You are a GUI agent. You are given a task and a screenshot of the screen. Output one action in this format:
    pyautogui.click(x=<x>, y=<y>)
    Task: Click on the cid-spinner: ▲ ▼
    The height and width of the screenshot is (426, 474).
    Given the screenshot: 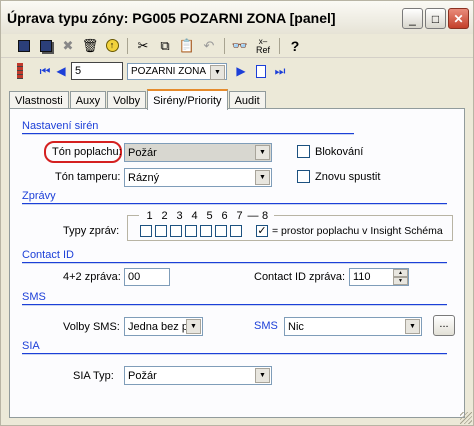 What is the action you would take?
    pyautogui.click(x=400, y=277)
    